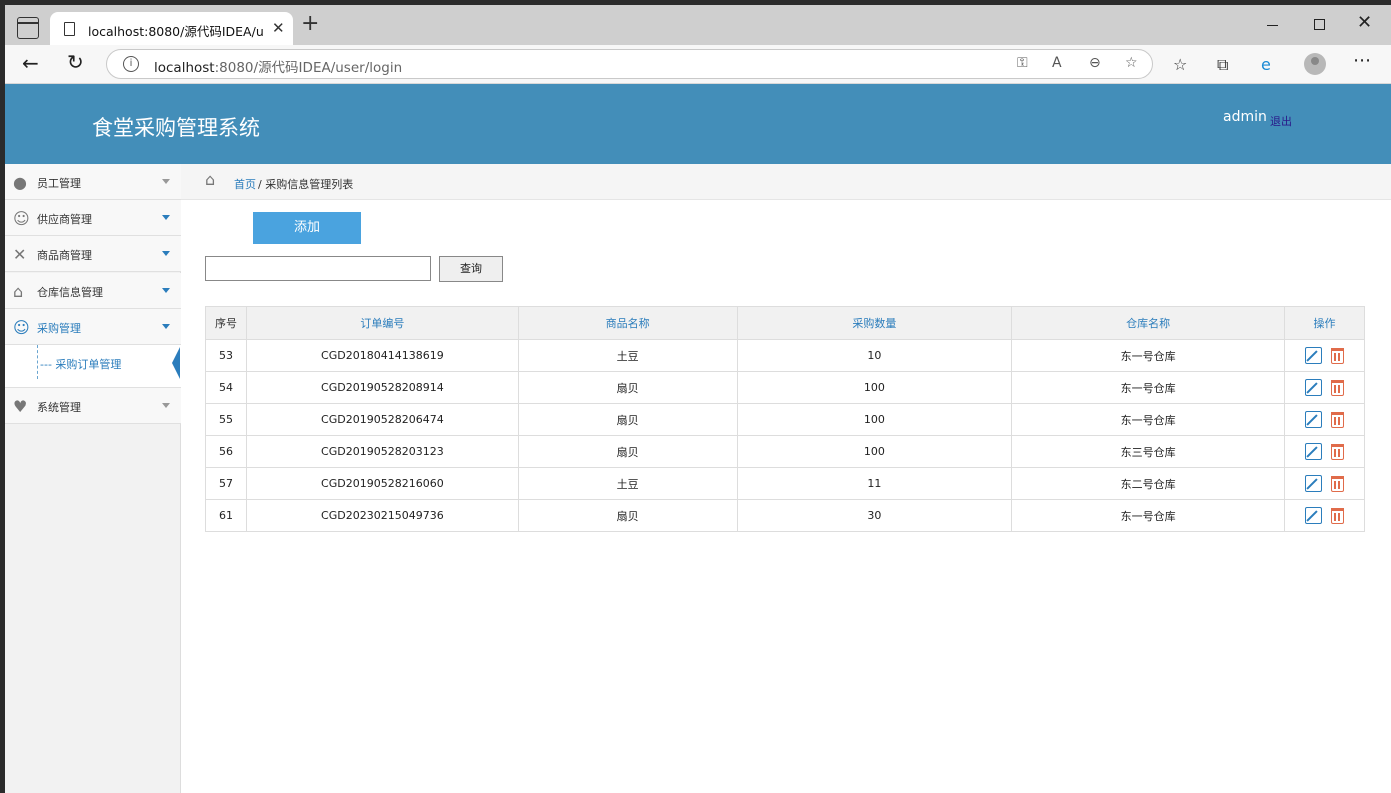 Image resolution: width=1391 pixels, height=793 pixels. Describe the element at coordinates (1266, 64) in the screenshot. I see `edge-icon: e` at that location.